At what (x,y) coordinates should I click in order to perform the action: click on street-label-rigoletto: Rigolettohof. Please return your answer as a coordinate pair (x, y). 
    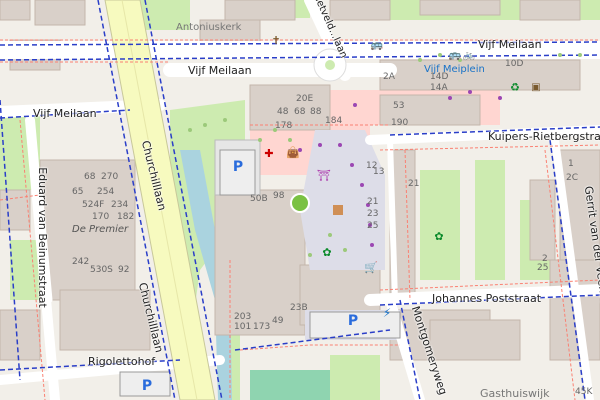
    Looking at the image, I should click on (122, 361).